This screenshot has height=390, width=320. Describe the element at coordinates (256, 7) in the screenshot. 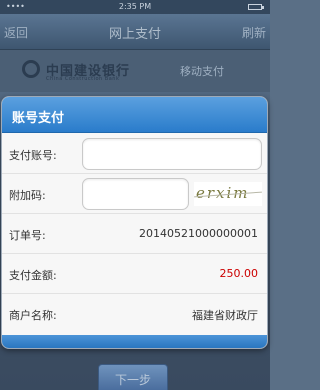

I see `battery-icon` at that location.